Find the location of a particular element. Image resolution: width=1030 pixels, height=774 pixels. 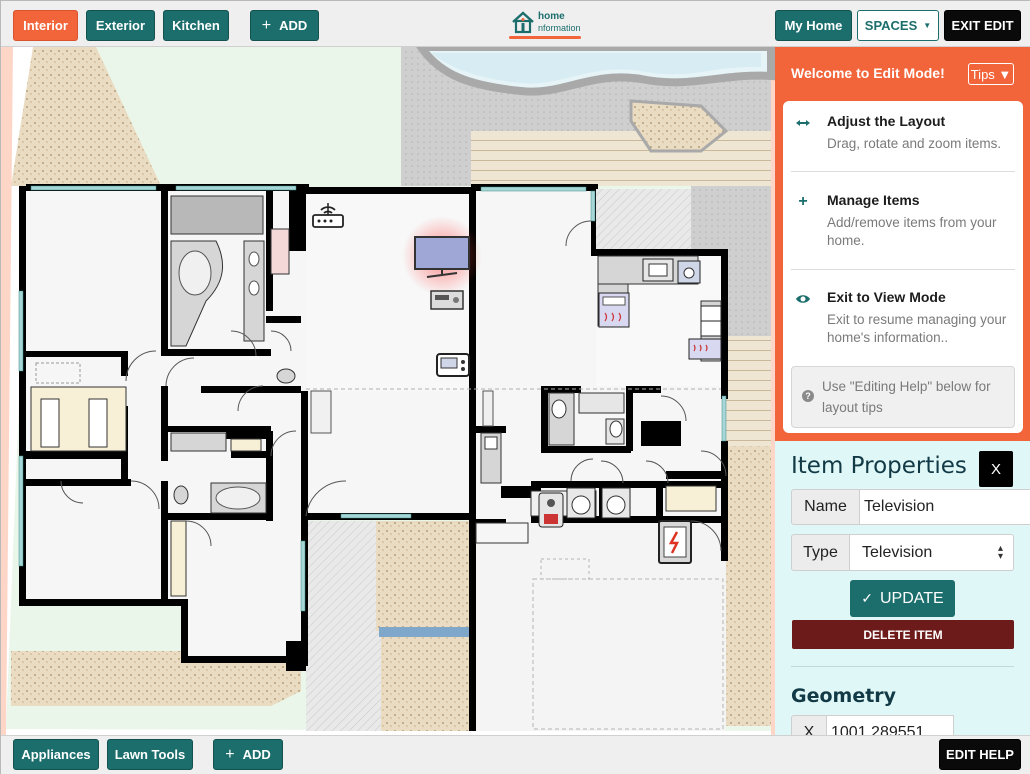

geometry-heading: Geometry is located at coordinates (844, 696).